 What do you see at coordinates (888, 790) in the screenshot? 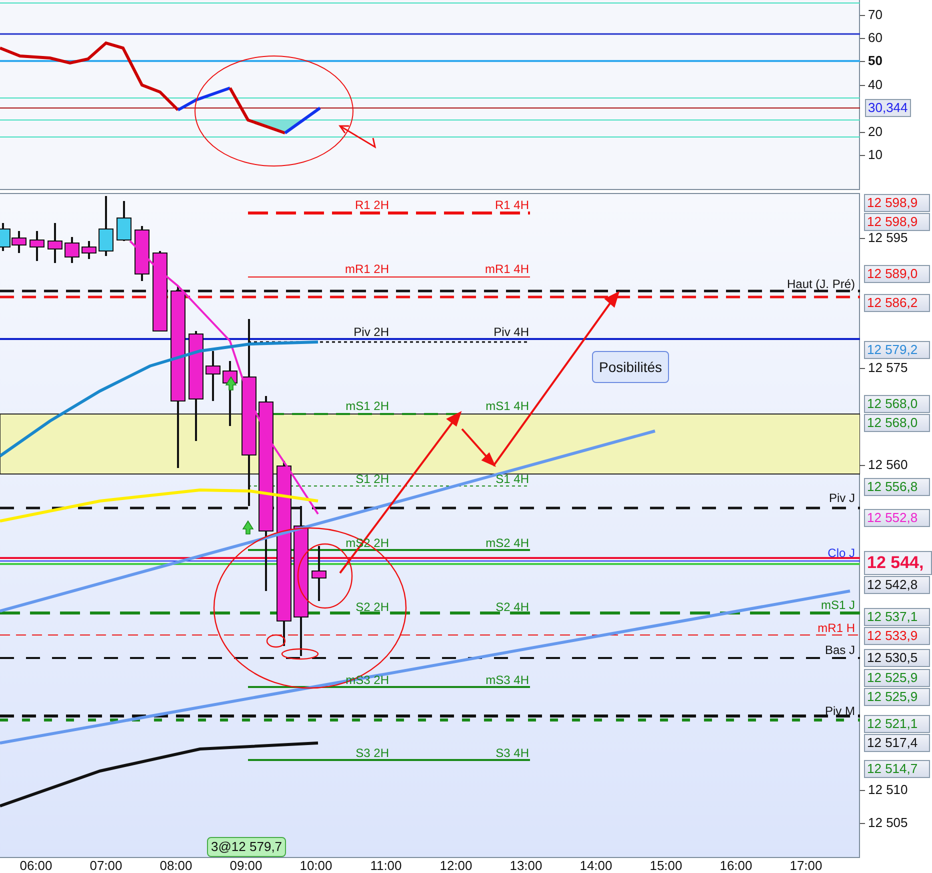
I see `axis-tick-label: 12 510` at bounding box center [888, 790].